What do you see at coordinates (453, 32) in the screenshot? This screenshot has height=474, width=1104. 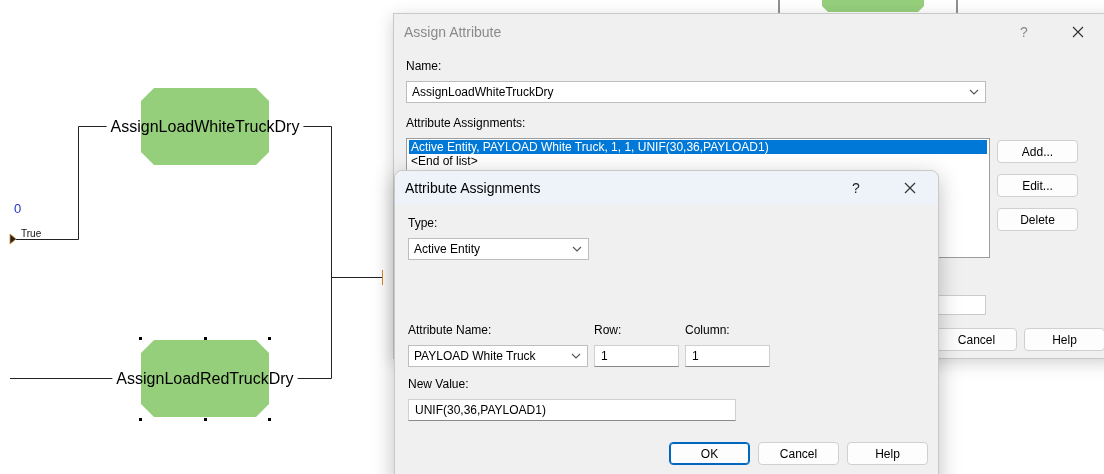 I see `window-title: Assign Attribute` at bounding box center [453, 32].